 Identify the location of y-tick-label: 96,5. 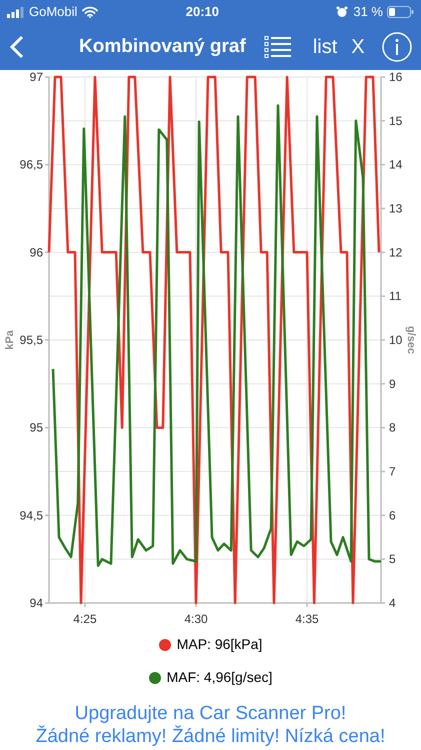
(31, 165).